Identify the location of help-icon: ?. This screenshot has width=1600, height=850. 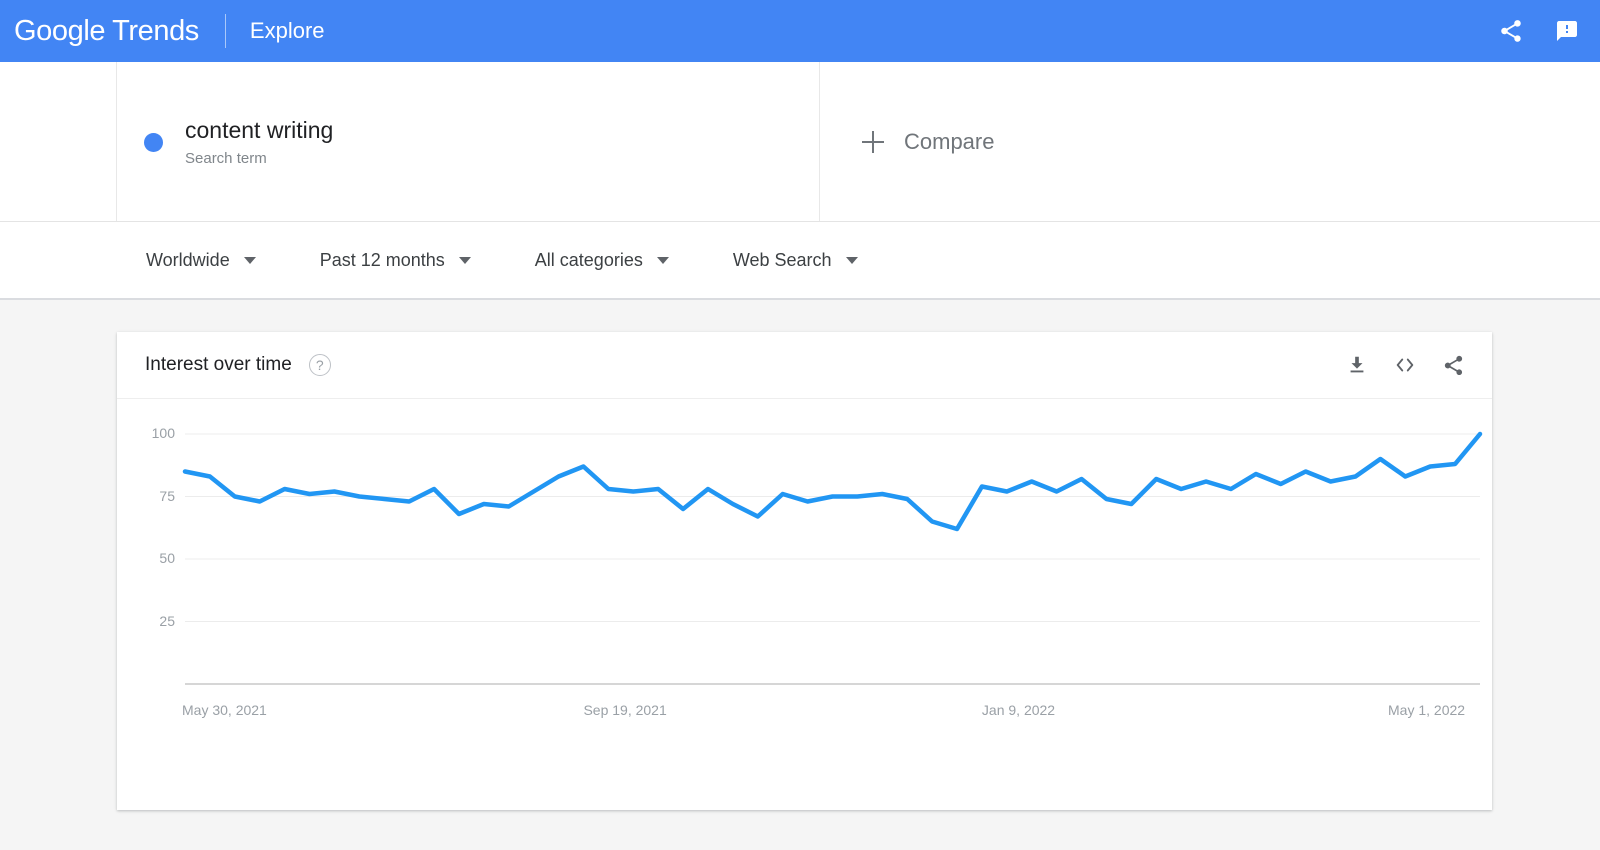
(319, 365).